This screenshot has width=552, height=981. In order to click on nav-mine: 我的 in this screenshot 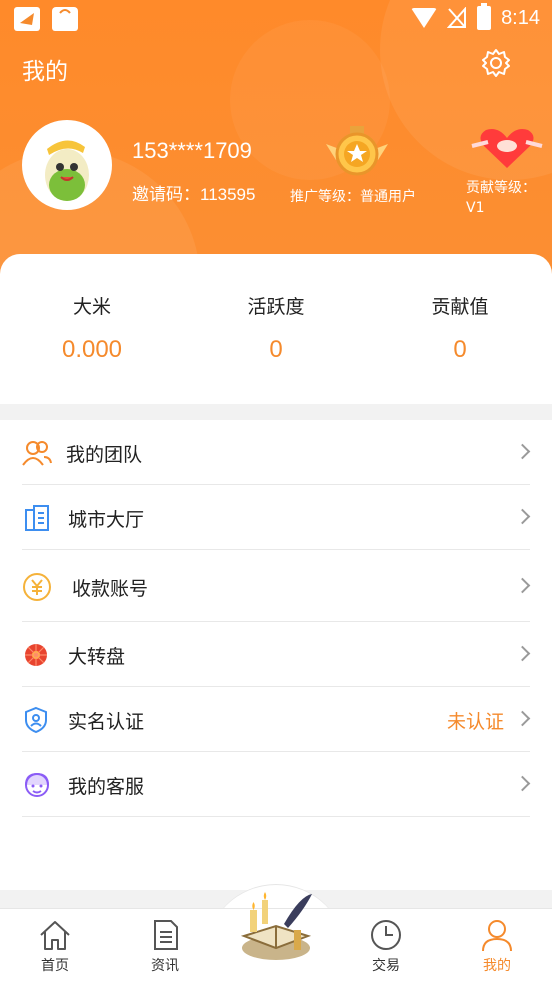, I will do `click(497, 945)`.